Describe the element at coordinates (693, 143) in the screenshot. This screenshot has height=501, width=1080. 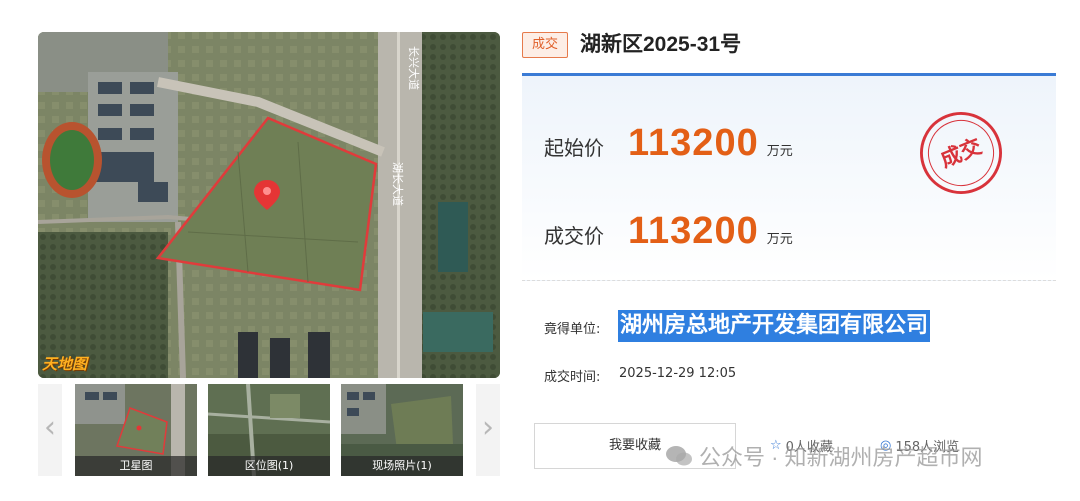
I see `starting-price-value: 113200` at that location.